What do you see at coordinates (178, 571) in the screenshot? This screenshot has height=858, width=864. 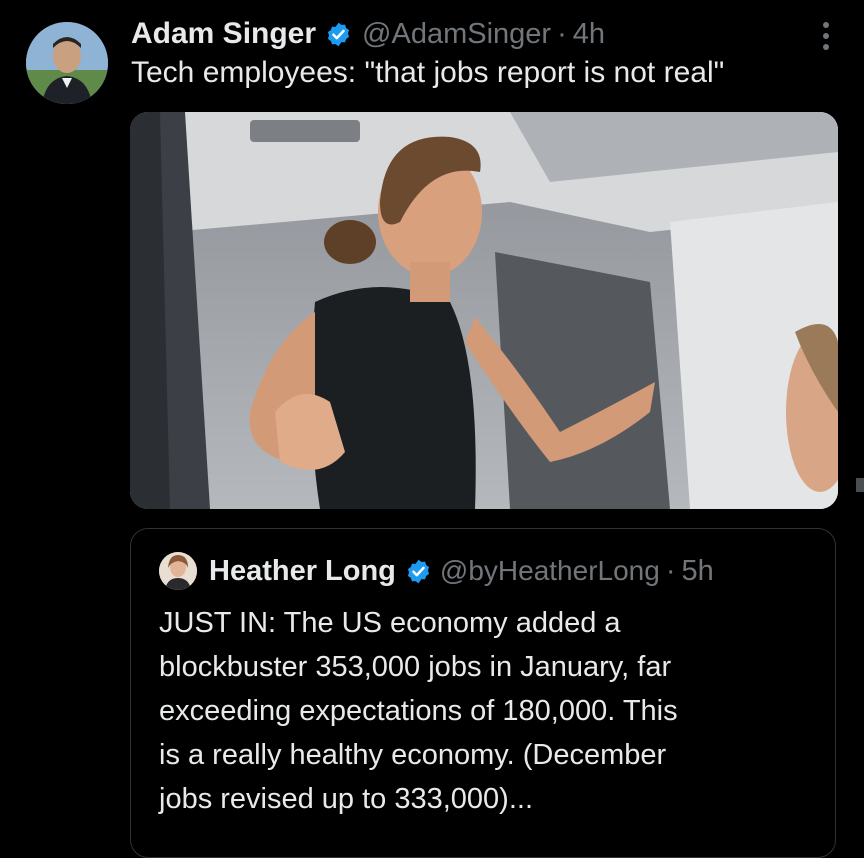 I see `quoted-author-avatar` at bounding box center [178, 571].